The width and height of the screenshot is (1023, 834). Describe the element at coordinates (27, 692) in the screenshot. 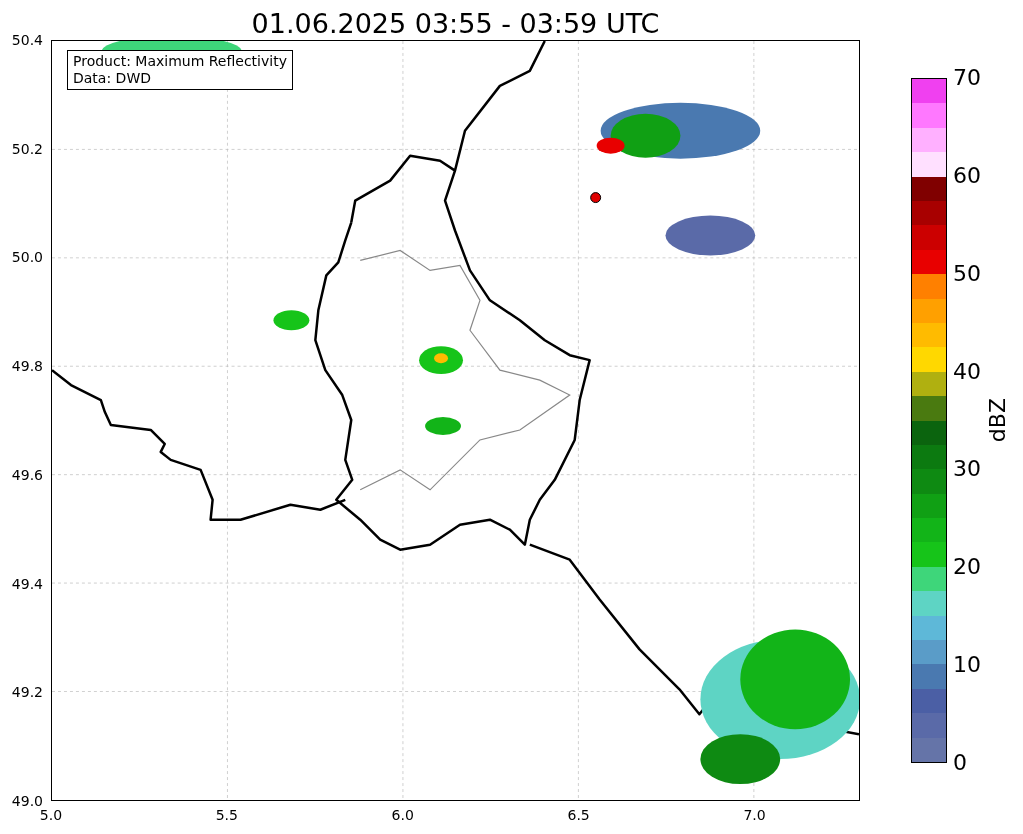

I see `y-tick-label: 49.2` at that location.